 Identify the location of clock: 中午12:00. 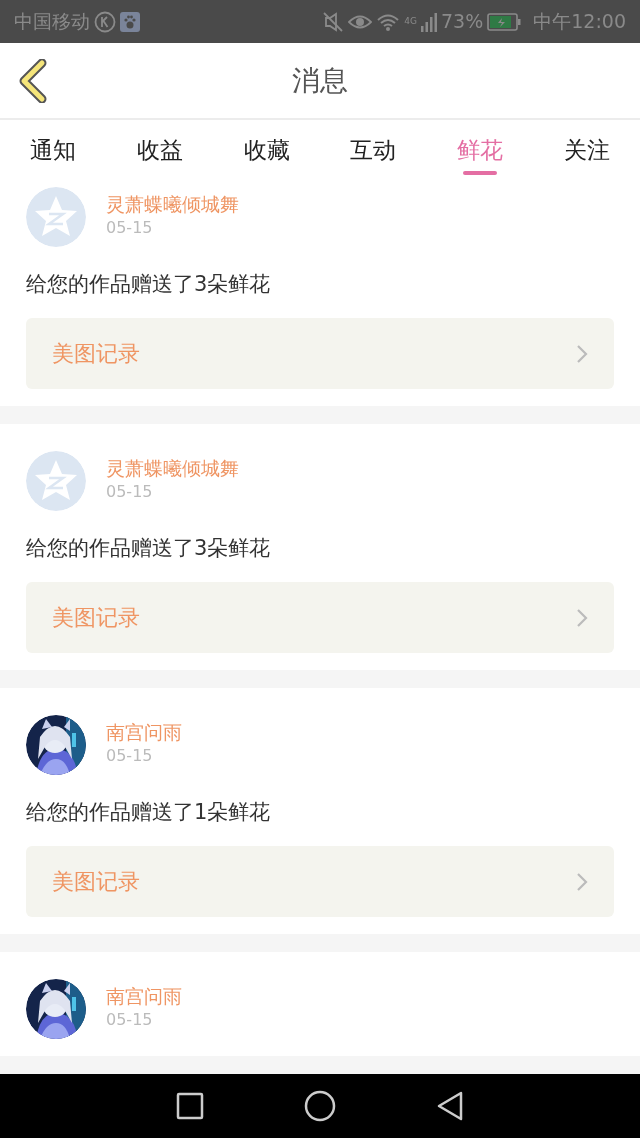
(579, 22).